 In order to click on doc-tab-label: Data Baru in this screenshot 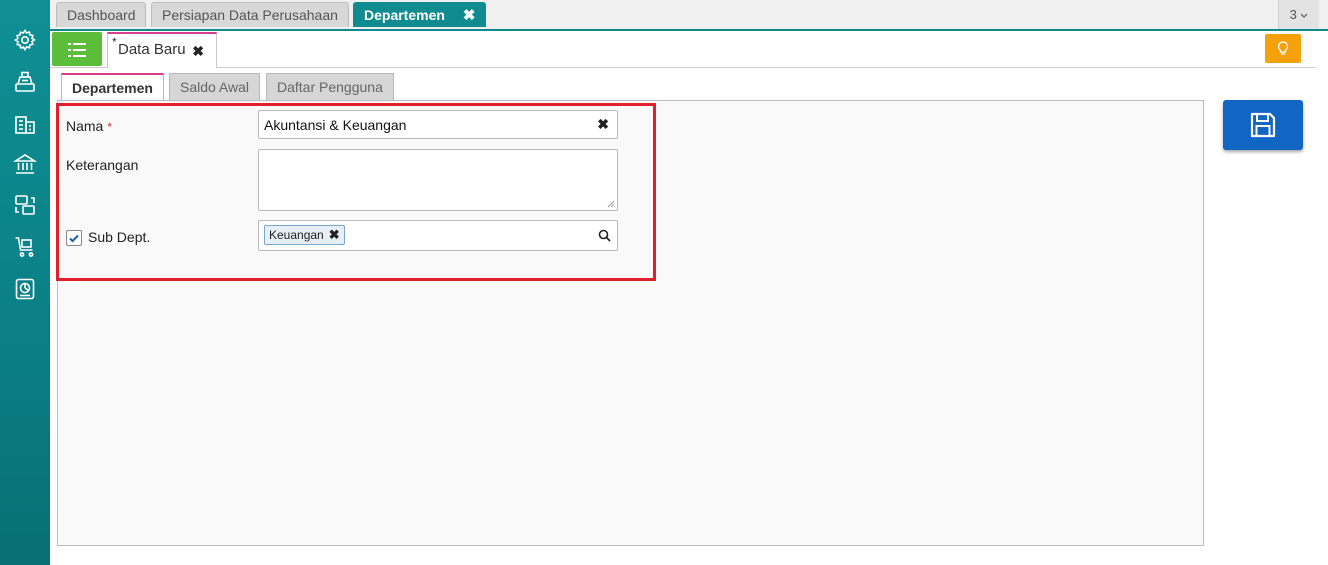, I will do `click(152, 49)`.